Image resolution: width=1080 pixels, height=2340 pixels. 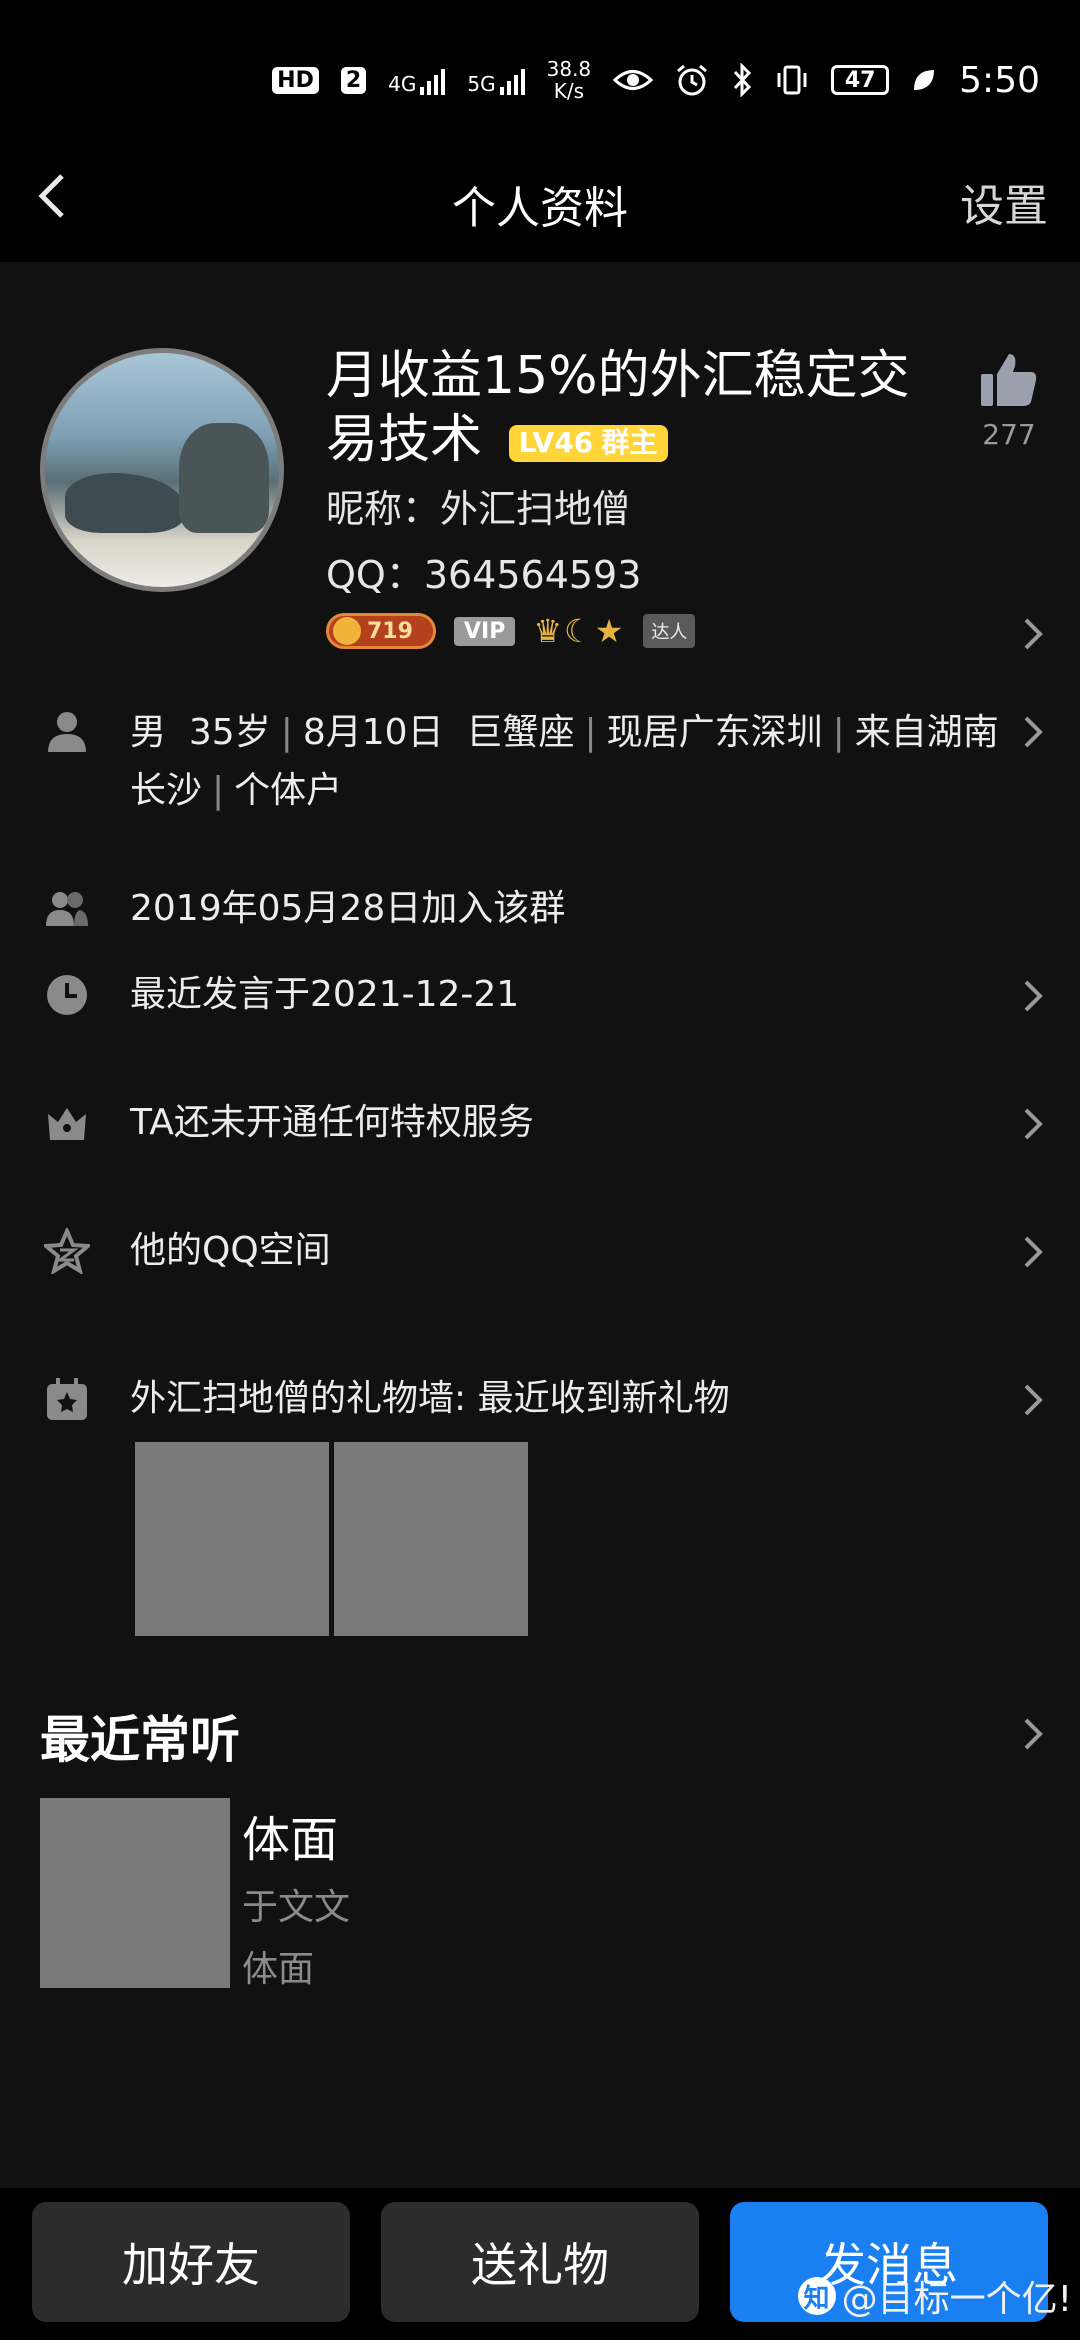 I want to click on person-icon, so click(x=67, y=732).